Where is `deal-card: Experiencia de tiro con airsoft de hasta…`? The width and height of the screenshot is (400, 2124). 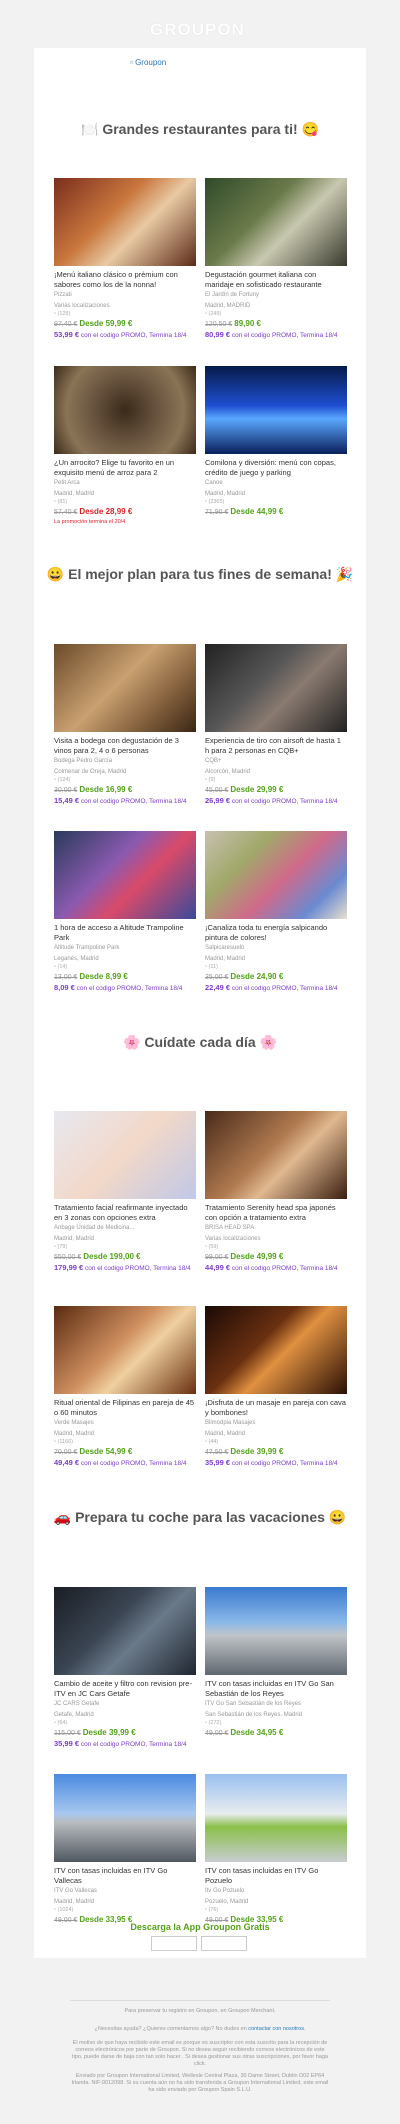 deal-card: Experiencia de tiro con airsoft de hasta… is located at coordinates (276, 725).